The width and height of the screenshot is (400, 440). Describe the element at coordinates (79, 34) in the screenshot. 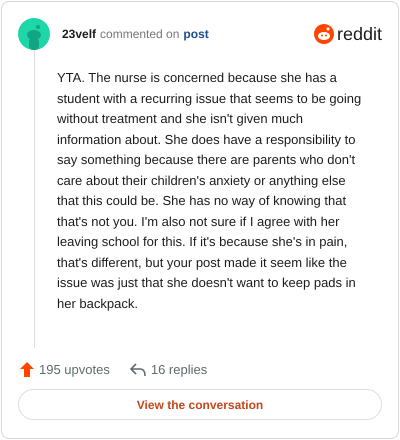

I see `author-name: 23velf` at that location.